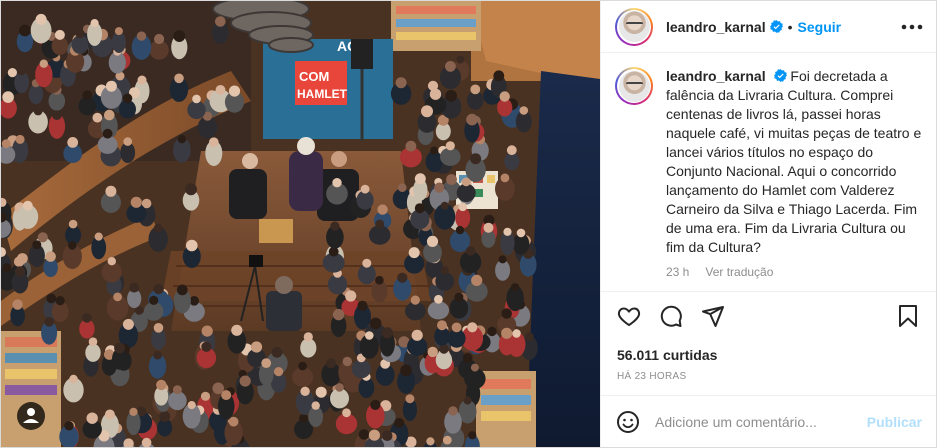 The image size is (937, 448). Describe the element at coordinates (634, 26) in the screenshot. I see `author-avatar` at that location.